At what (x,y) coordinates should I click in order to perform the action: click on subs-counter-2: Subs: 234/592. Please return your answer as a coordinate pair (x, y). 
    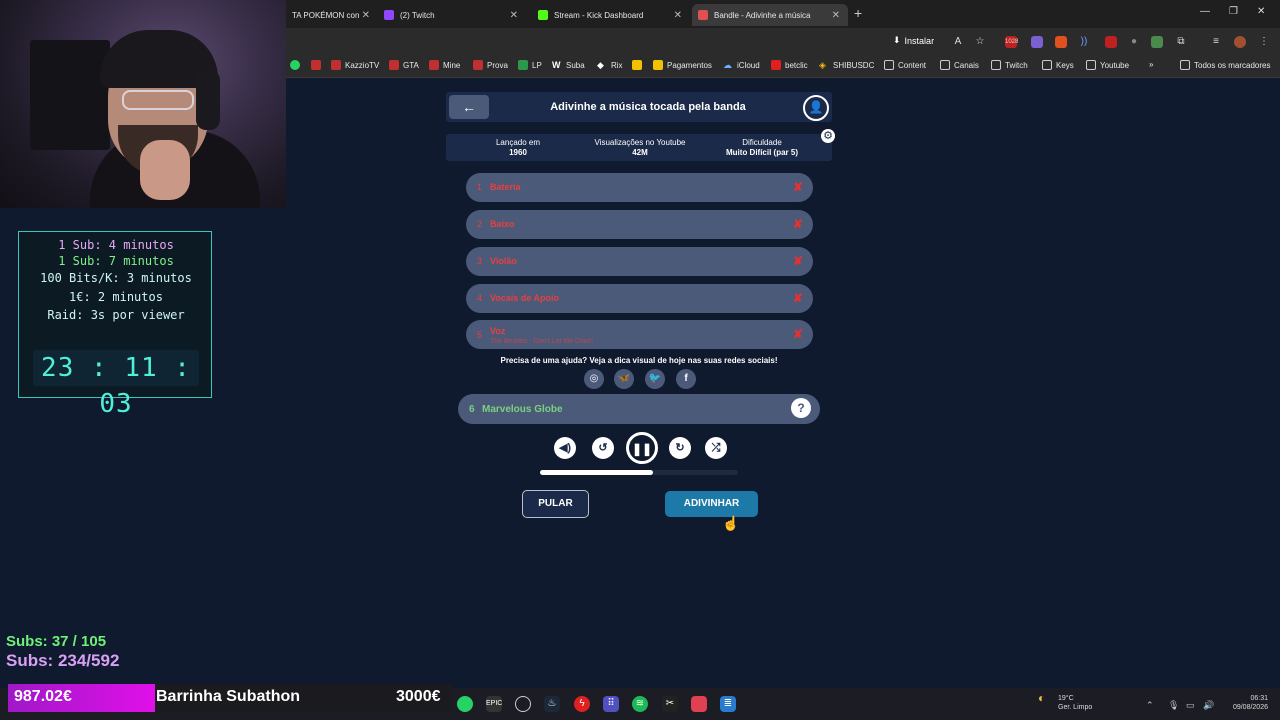
    Looking at the image, I should click on (63, 660).